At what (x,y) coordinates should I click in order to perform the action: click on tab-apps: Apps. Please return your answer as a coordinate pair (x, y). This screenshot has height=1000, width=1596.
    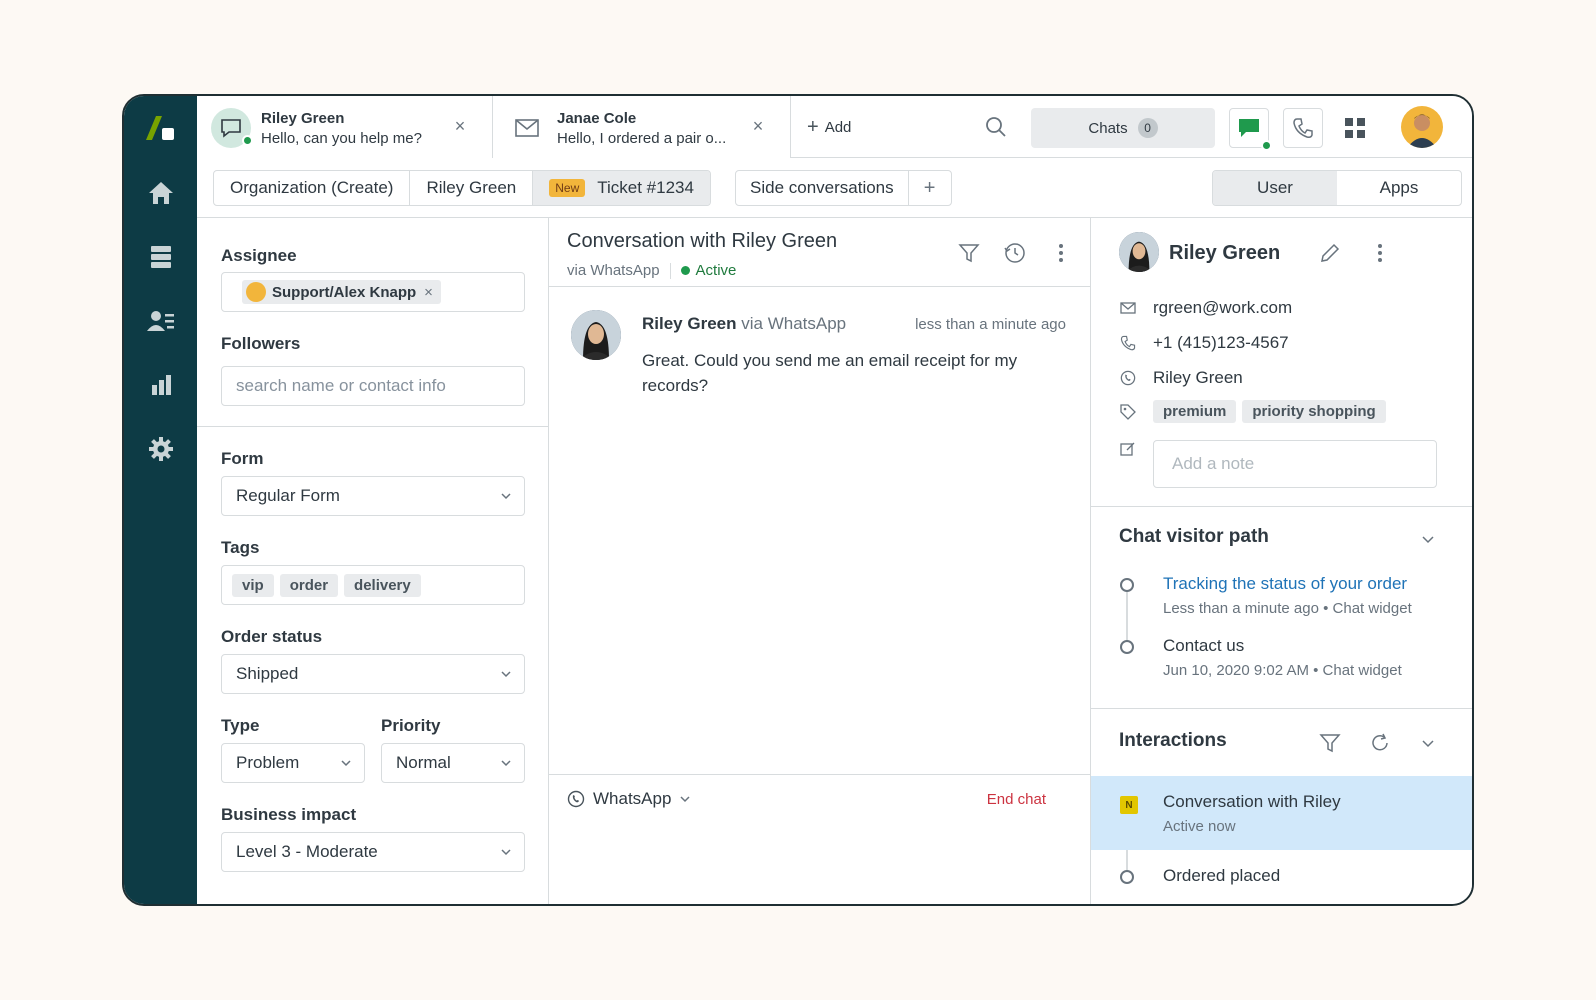
    Looking at the image, I should click on (1399, 188).